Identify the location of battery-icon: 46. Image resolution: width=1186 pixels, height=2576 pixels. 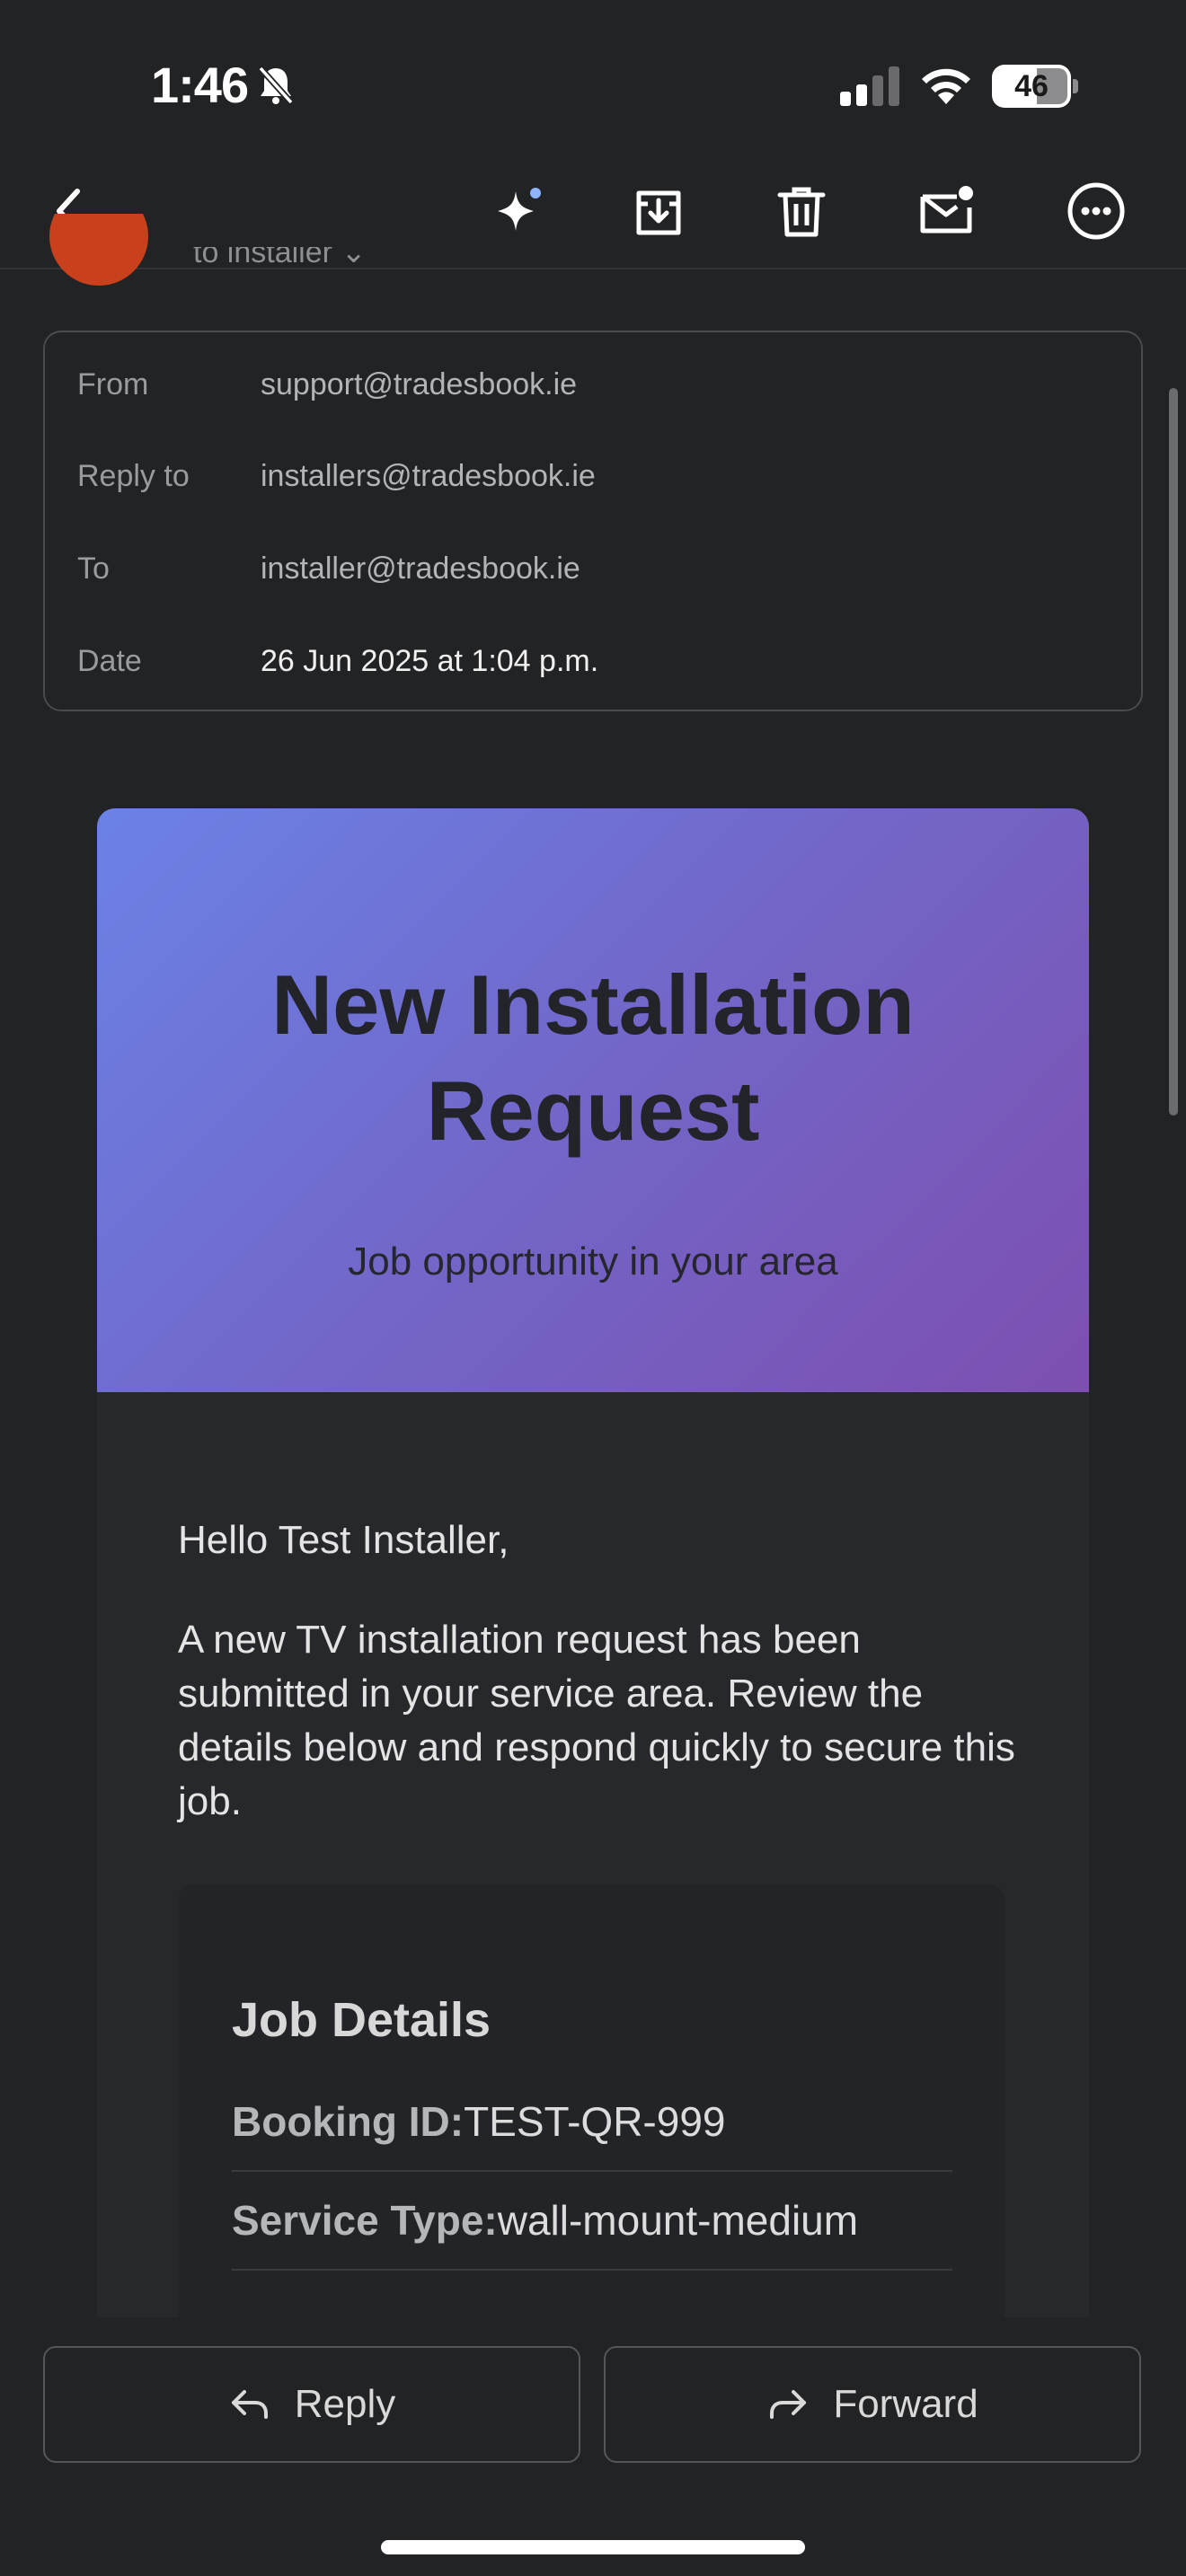
(1035, 86).